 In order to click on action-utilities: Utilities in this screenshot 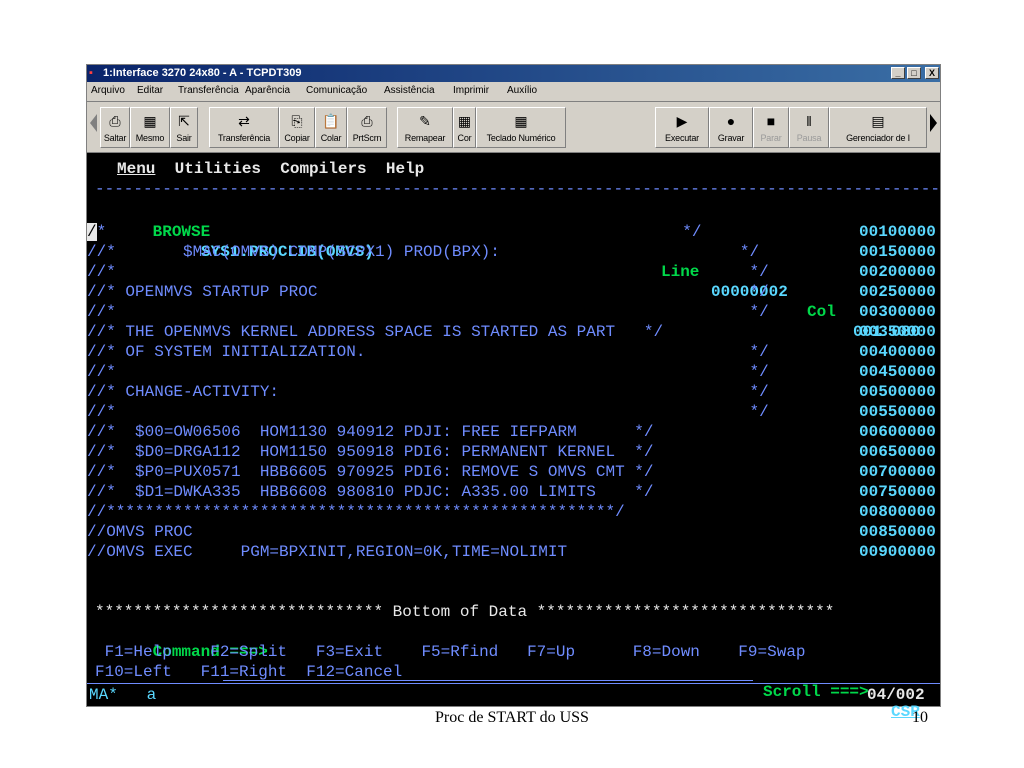, I will do `click(218, 169)`.